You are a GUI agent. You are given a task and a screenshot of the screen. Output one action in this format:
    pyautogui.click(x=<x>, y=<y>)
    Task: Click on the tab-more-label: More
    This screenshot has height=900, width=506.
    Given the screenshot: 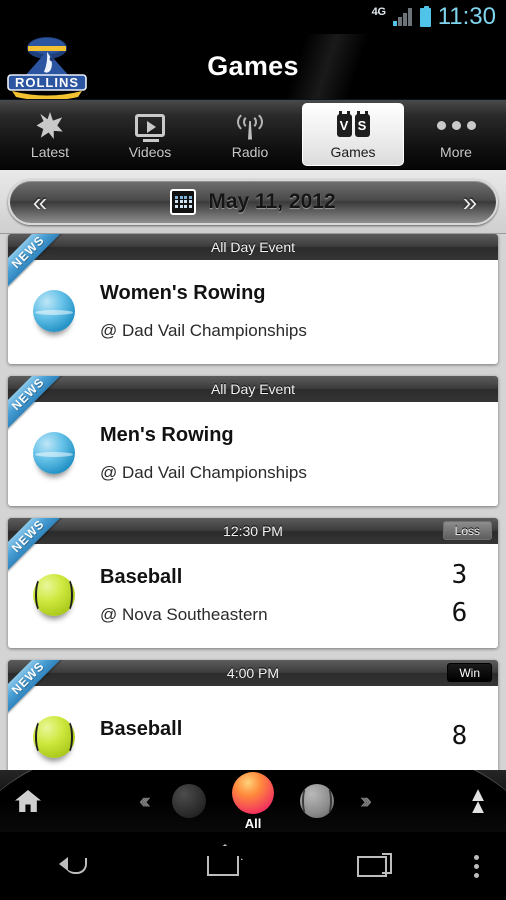 What is the action you would take?
    pyautogui.click(x=456, y=151)
    